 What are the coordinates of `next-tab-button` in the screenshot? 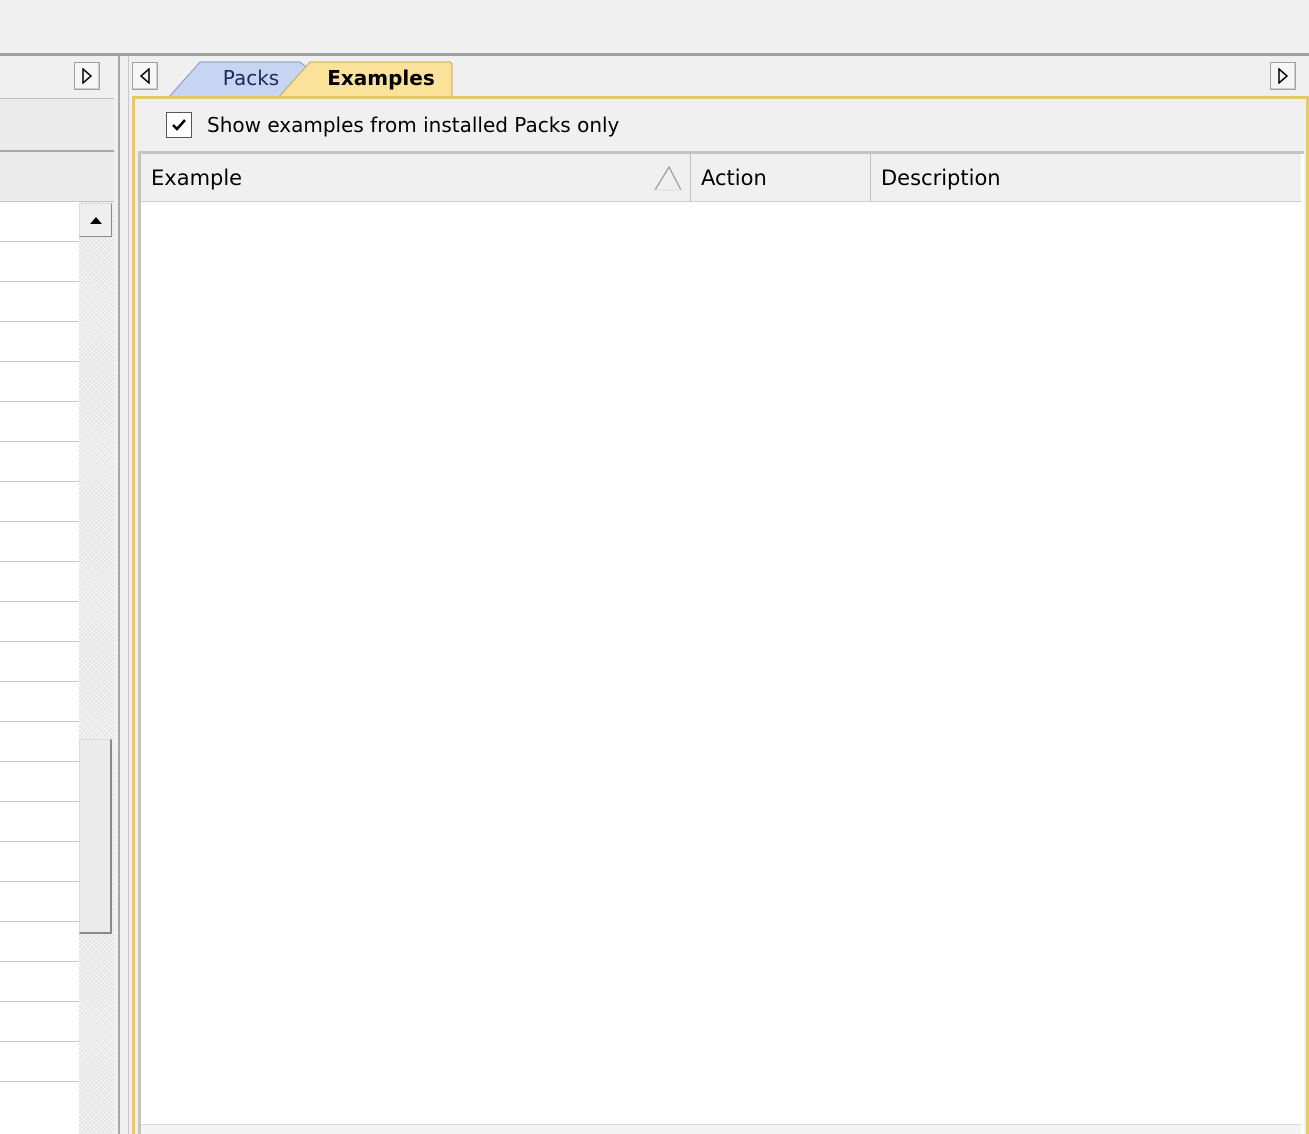 It's located at (1283, 76).